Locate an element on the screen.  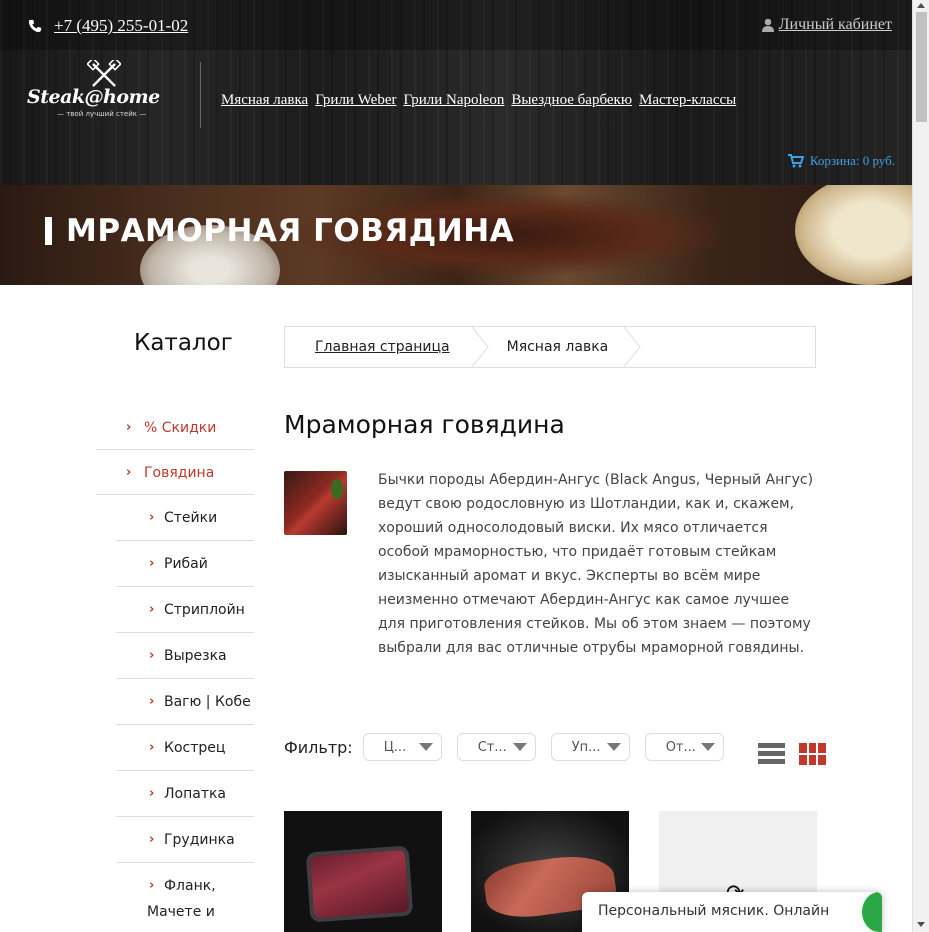
top-bar: +7 (495) 255-01-02 Личный кабинет is located at coordinates (456, 25).